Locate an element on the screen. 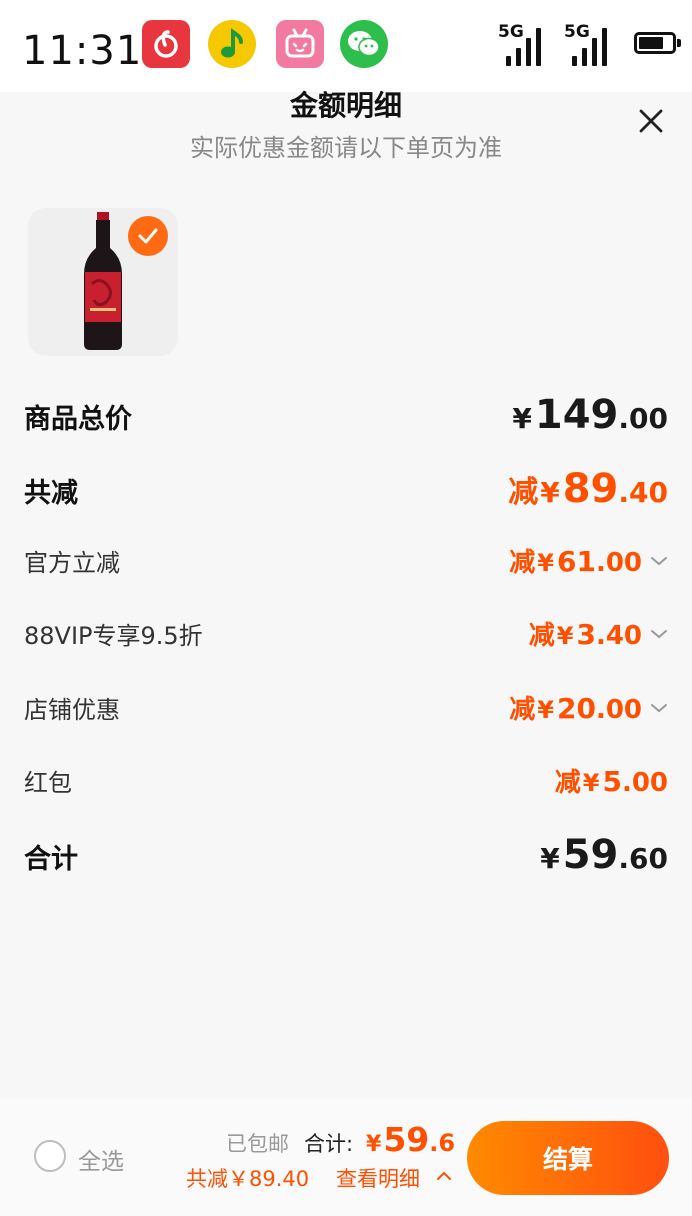  page-title: 金额明细 is located at coordinates (345, 105).